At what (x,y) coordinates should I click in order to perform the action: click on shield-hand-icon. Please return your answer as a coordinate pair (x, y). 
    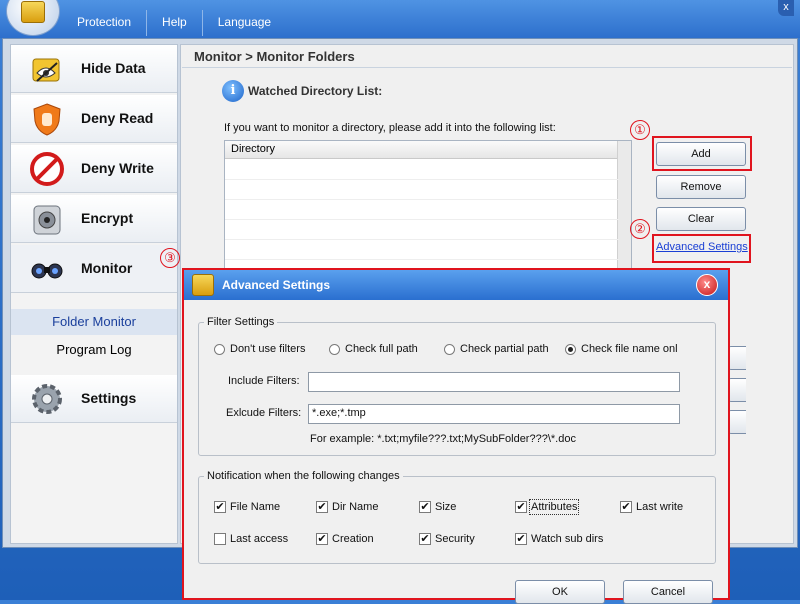
    Looking at the image, I should click on (47, 119).